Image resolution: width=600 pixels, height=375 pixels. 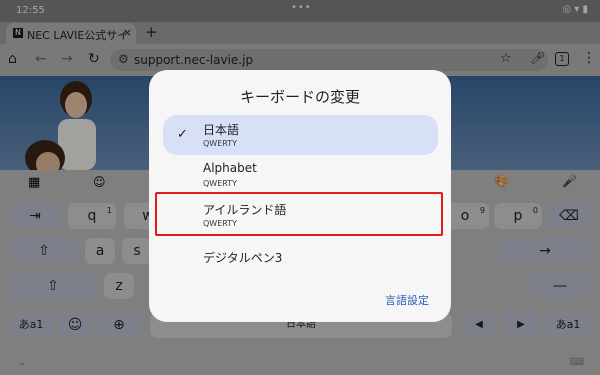 I want to click on option-name: デジタルペン3, so click(x=243, y=258).